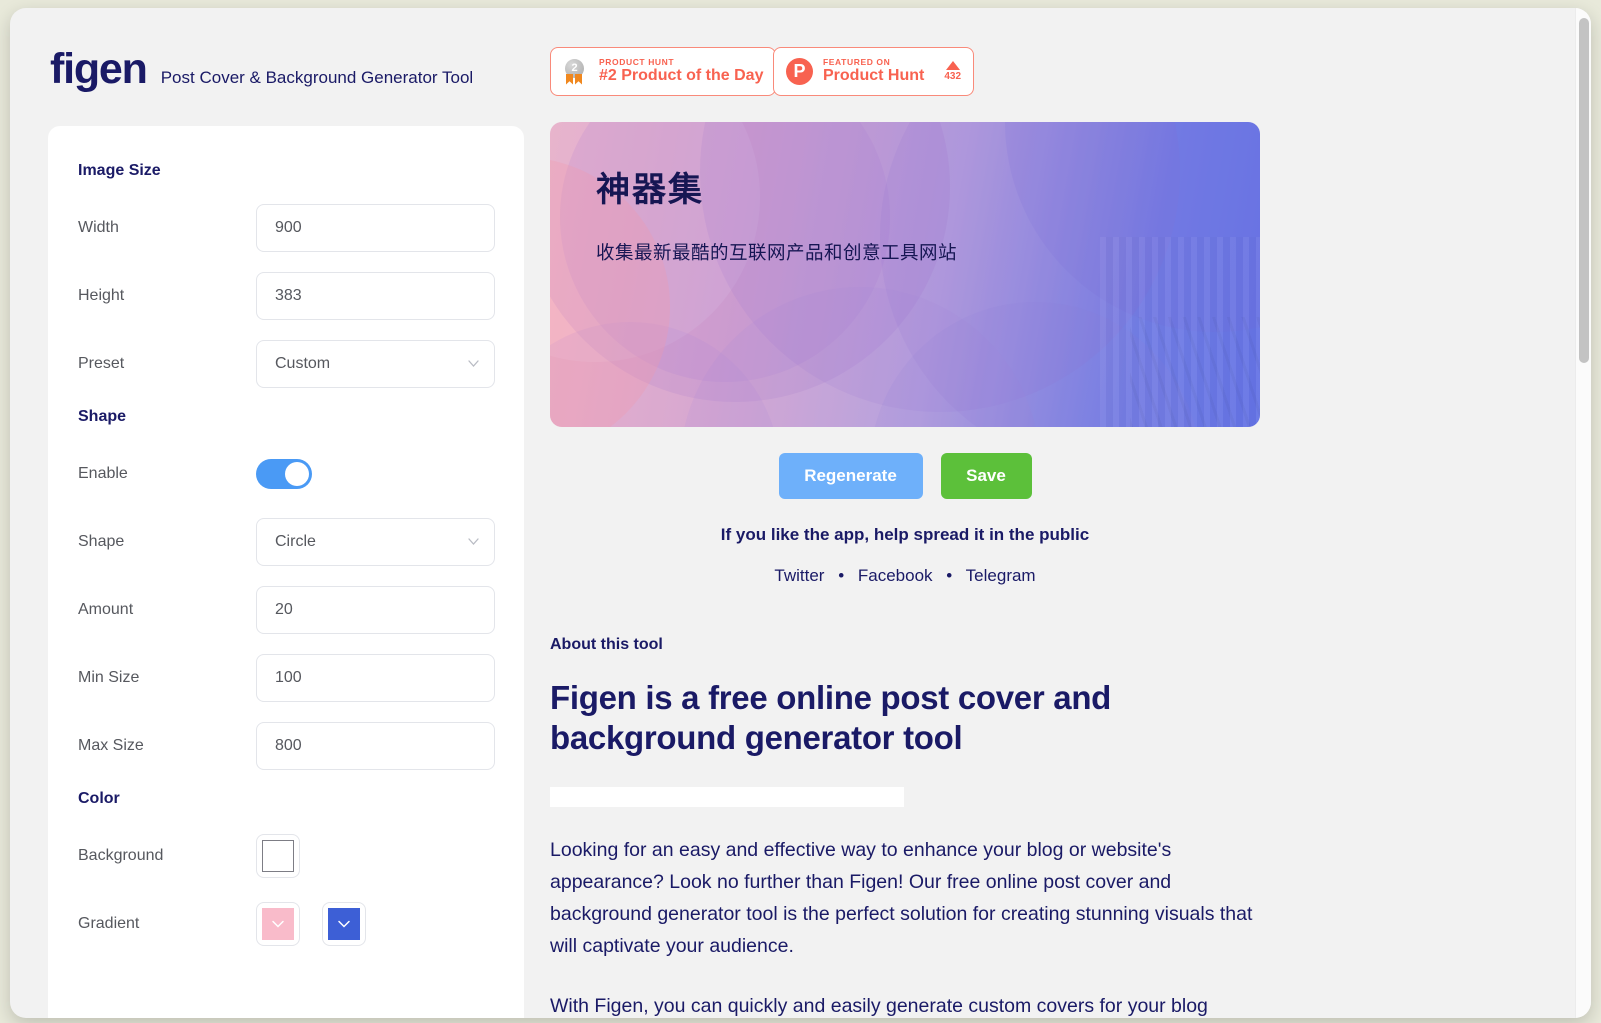 The image size is (1601, 1023). I want to click on share-links: Twitter • Facebook • Telegram, so click(905, 576).